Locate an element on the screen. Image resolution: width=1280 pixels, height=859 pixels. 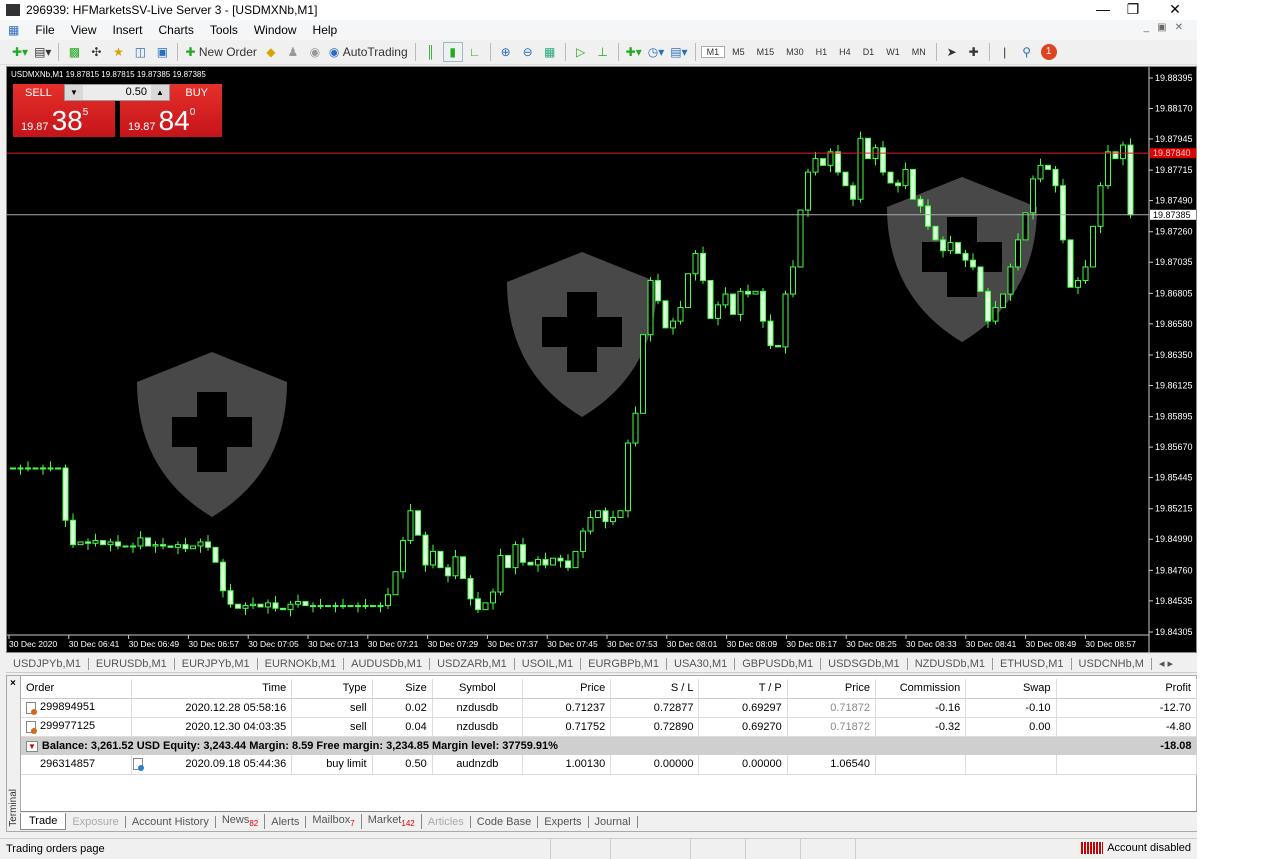
line-chart-icon: ∟ is located at coordinates (475, 52).